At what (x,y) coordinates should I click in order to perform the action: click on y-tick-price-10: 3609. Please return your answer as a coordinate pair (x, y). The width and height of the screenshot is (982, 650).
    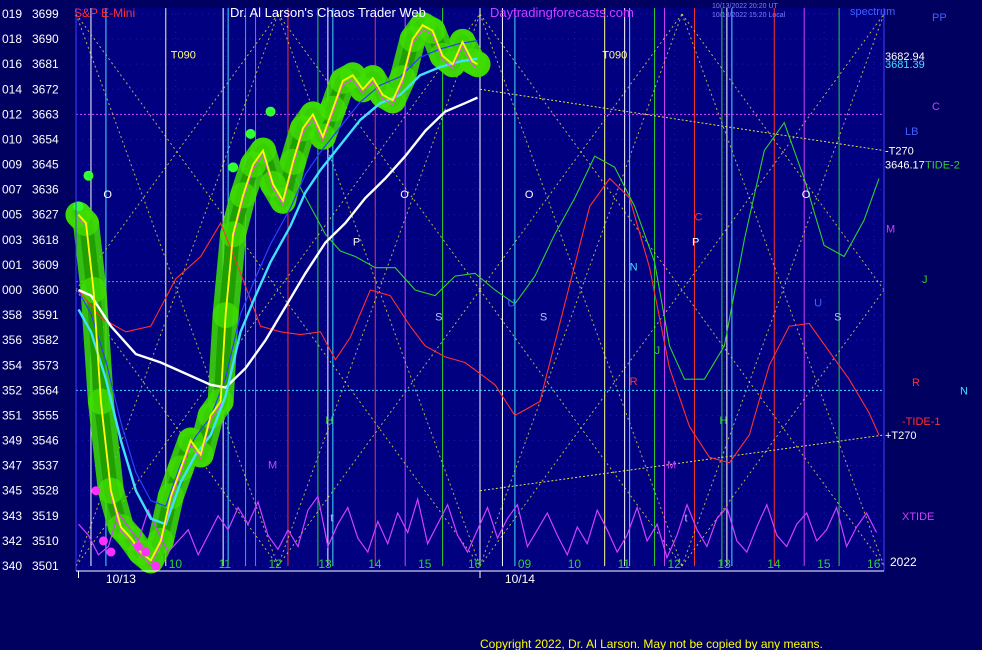
    Looking at the image, I should click on (45, 265).